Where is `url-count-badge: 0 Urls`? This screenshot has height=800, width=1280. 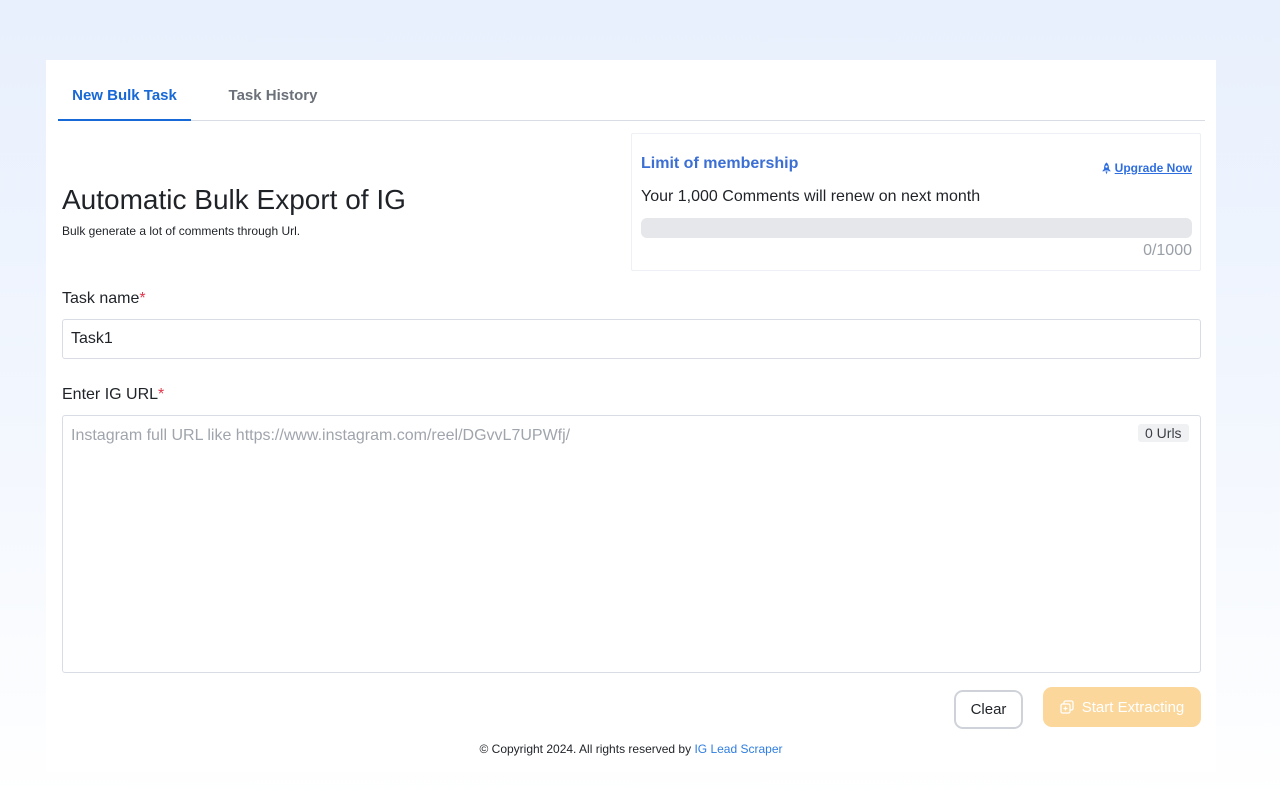
url-count-badge: 0 Urls is located at coordinates (1163, 433).